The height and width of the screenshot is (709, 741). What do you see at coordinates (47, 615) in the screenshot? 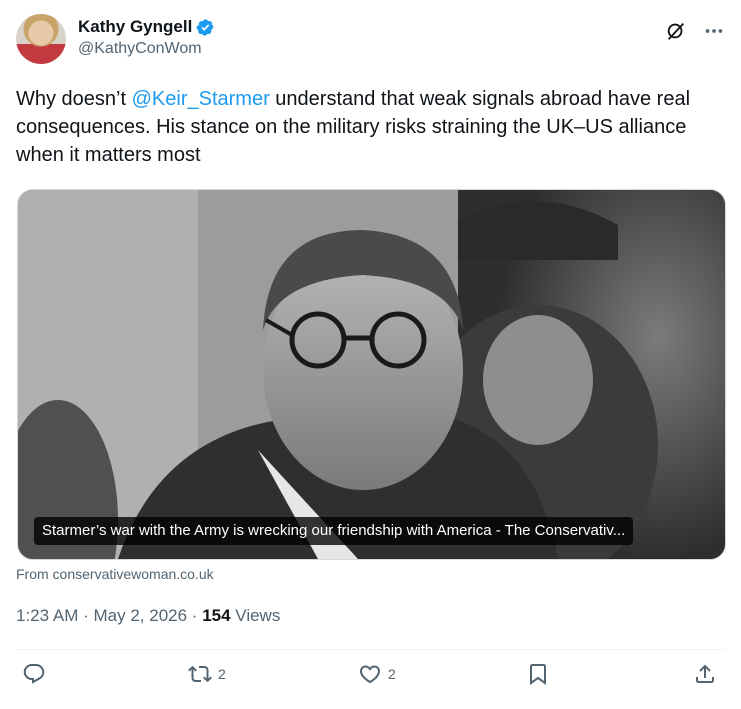
I see `tweet-time: 1:23 AM` at bounding box center [47, 615].